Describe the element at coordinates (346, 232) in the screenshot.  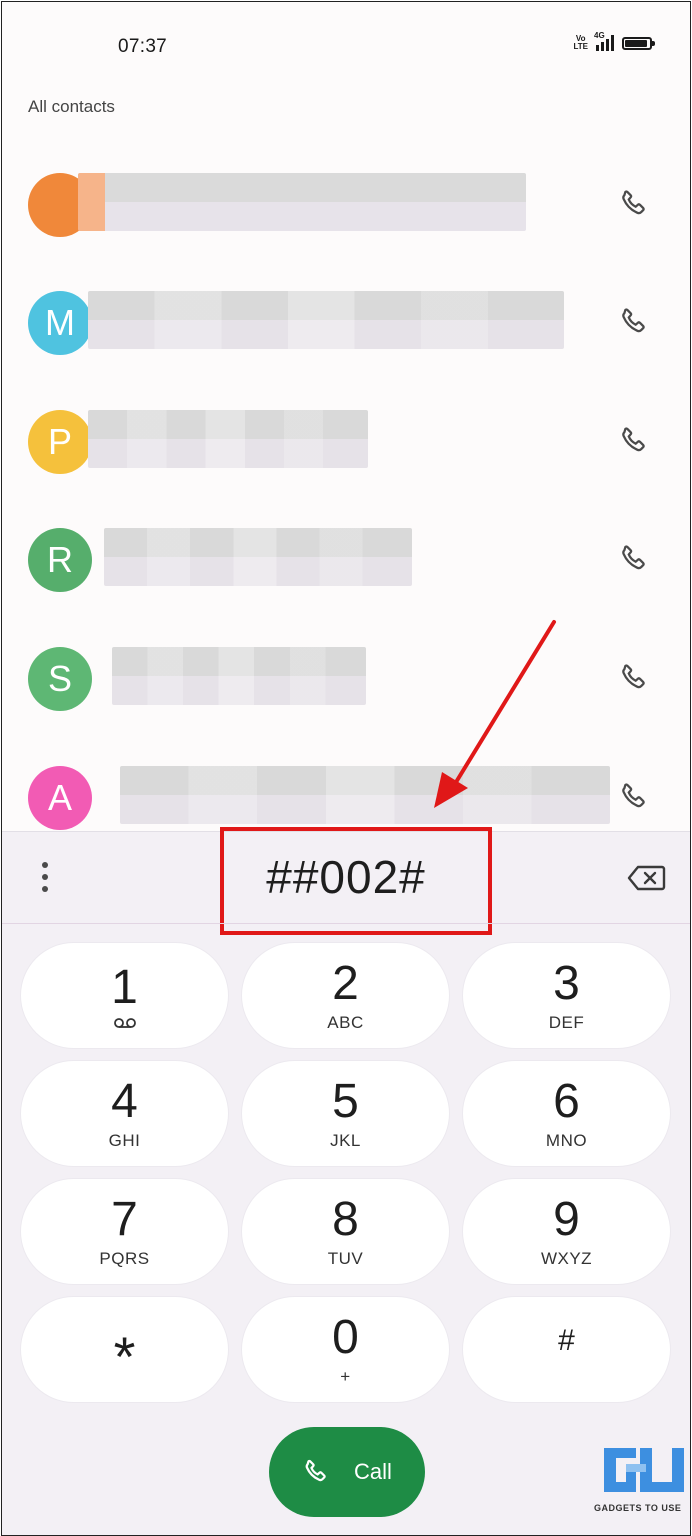
I see `contact-row` at that location.